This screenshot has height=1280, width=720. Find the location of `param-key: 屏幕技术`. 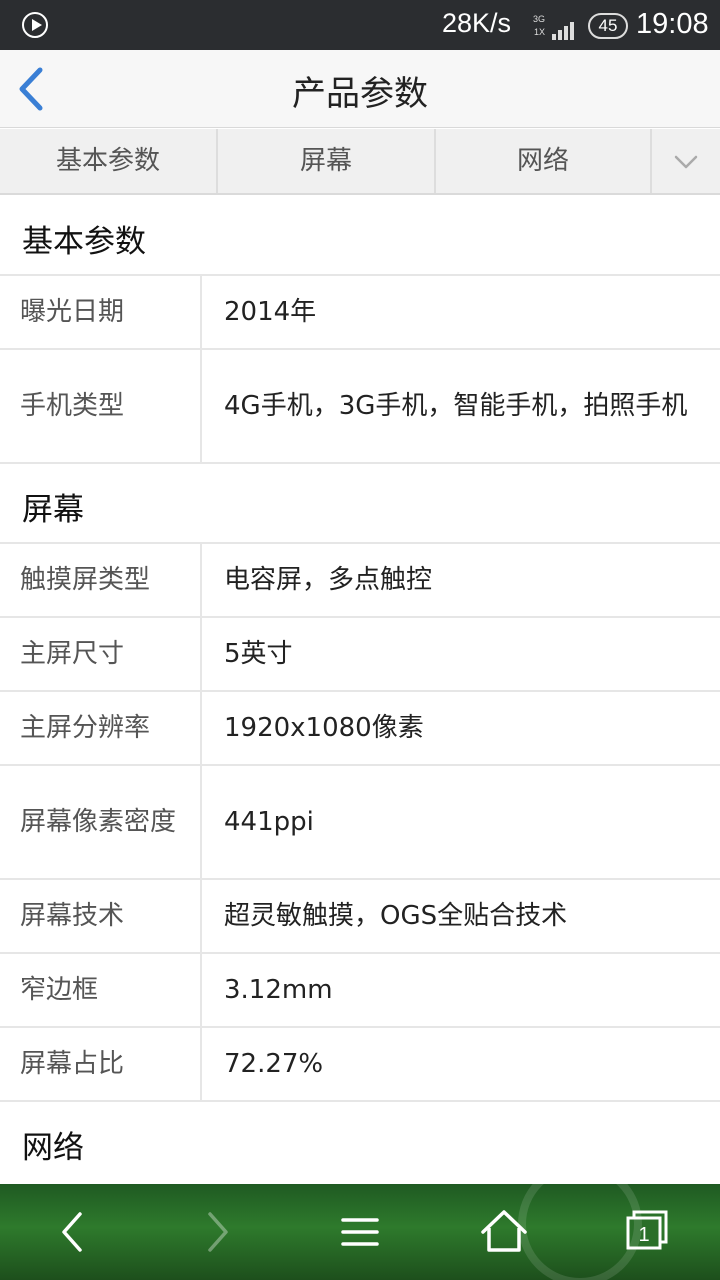

param-key: 屏幕技术 is located at coordinates (101, 916).